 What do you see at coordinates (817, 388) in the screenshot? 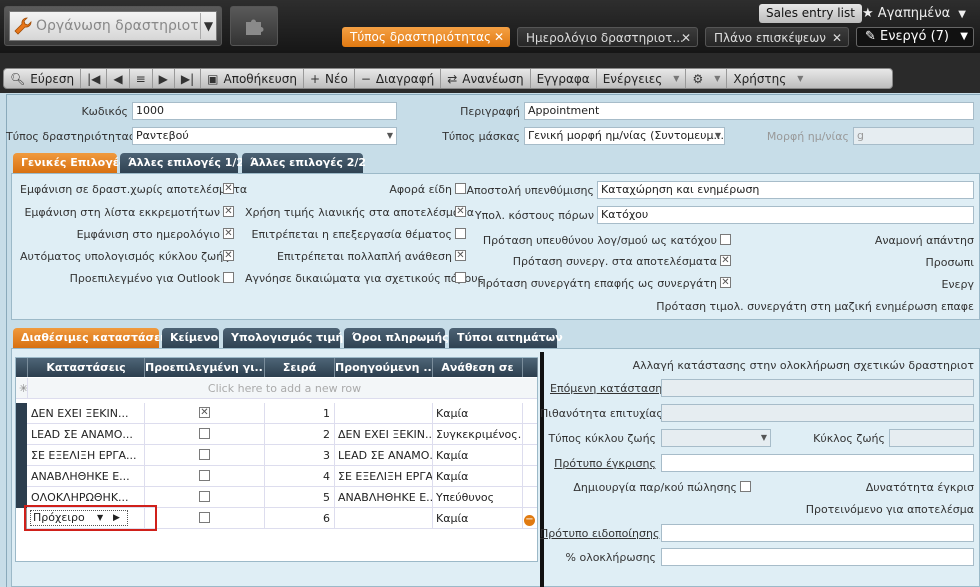
I see `next-state-field` at bounding box center [817, 388].